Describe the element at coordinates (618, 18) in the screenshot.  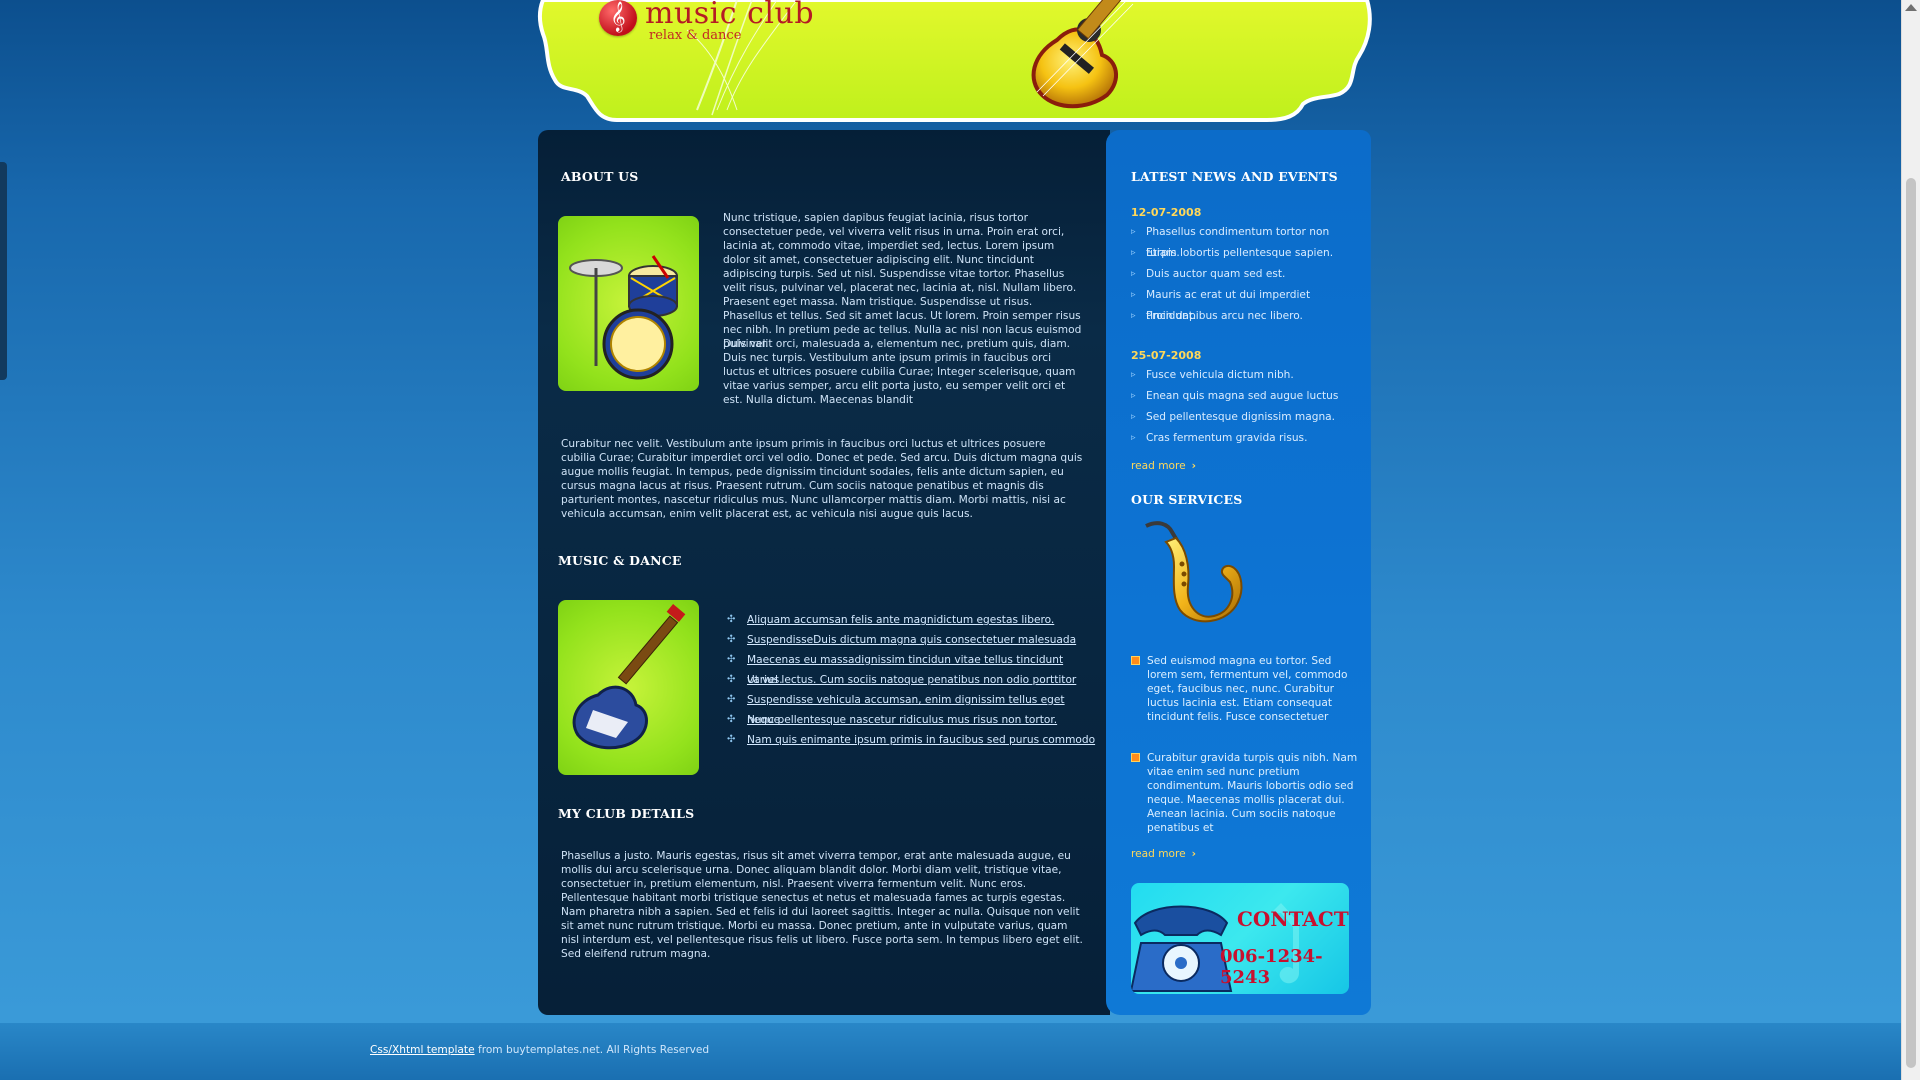
I see `logo-clef-icon: 𝄞` at that location.